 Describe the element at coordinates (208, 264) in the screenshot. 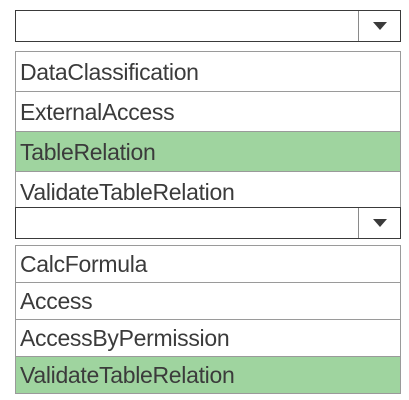

I see `dropdown-2-option-calc-formula: CalcFormula` at that location.